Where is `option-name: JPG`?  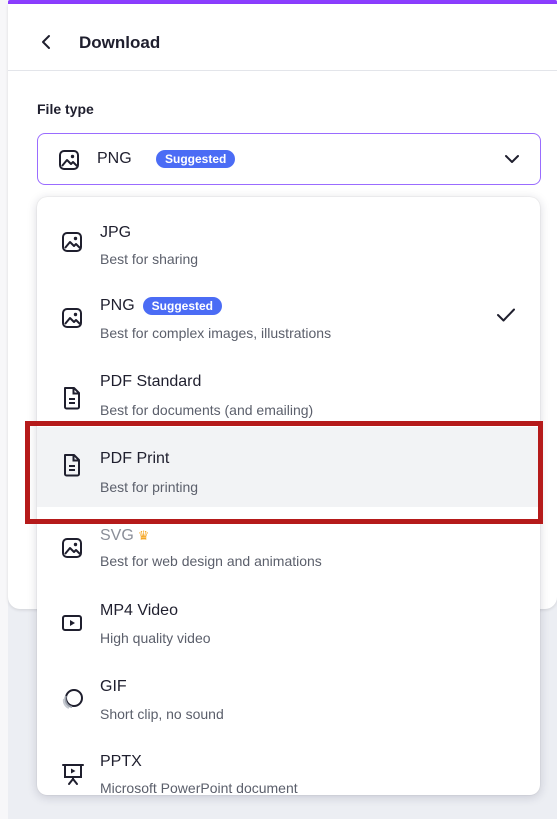
option-name: JPG is located at coordinates (116, 232).